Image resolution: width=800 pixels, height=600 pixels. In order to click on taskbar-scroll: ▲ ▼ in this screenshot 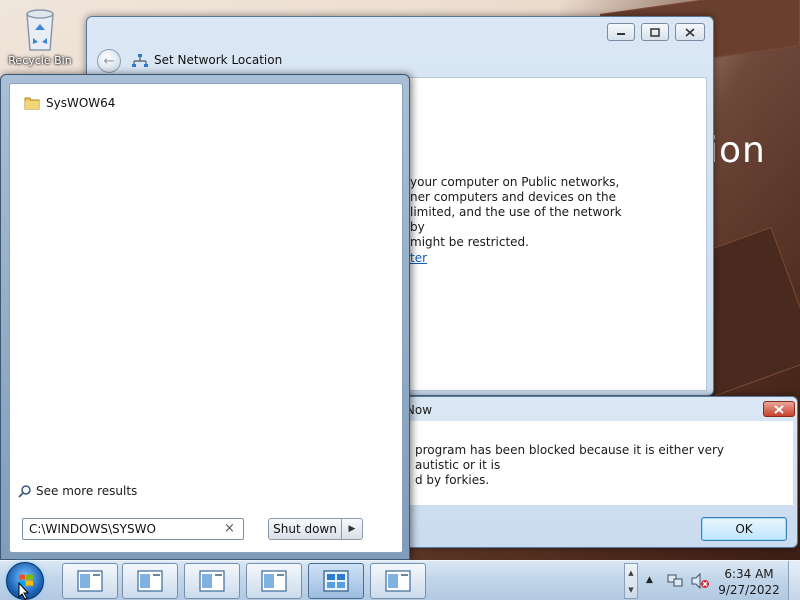, I will do `click(631, 581)`.